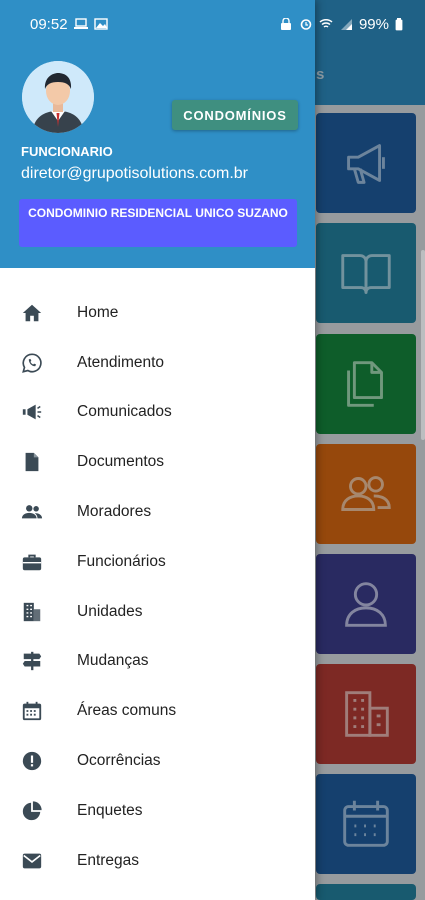 The image size is (425, 900). Describe the element at coordinates (306, 24) in the screenshot. I see `alarm-icon` at that location.